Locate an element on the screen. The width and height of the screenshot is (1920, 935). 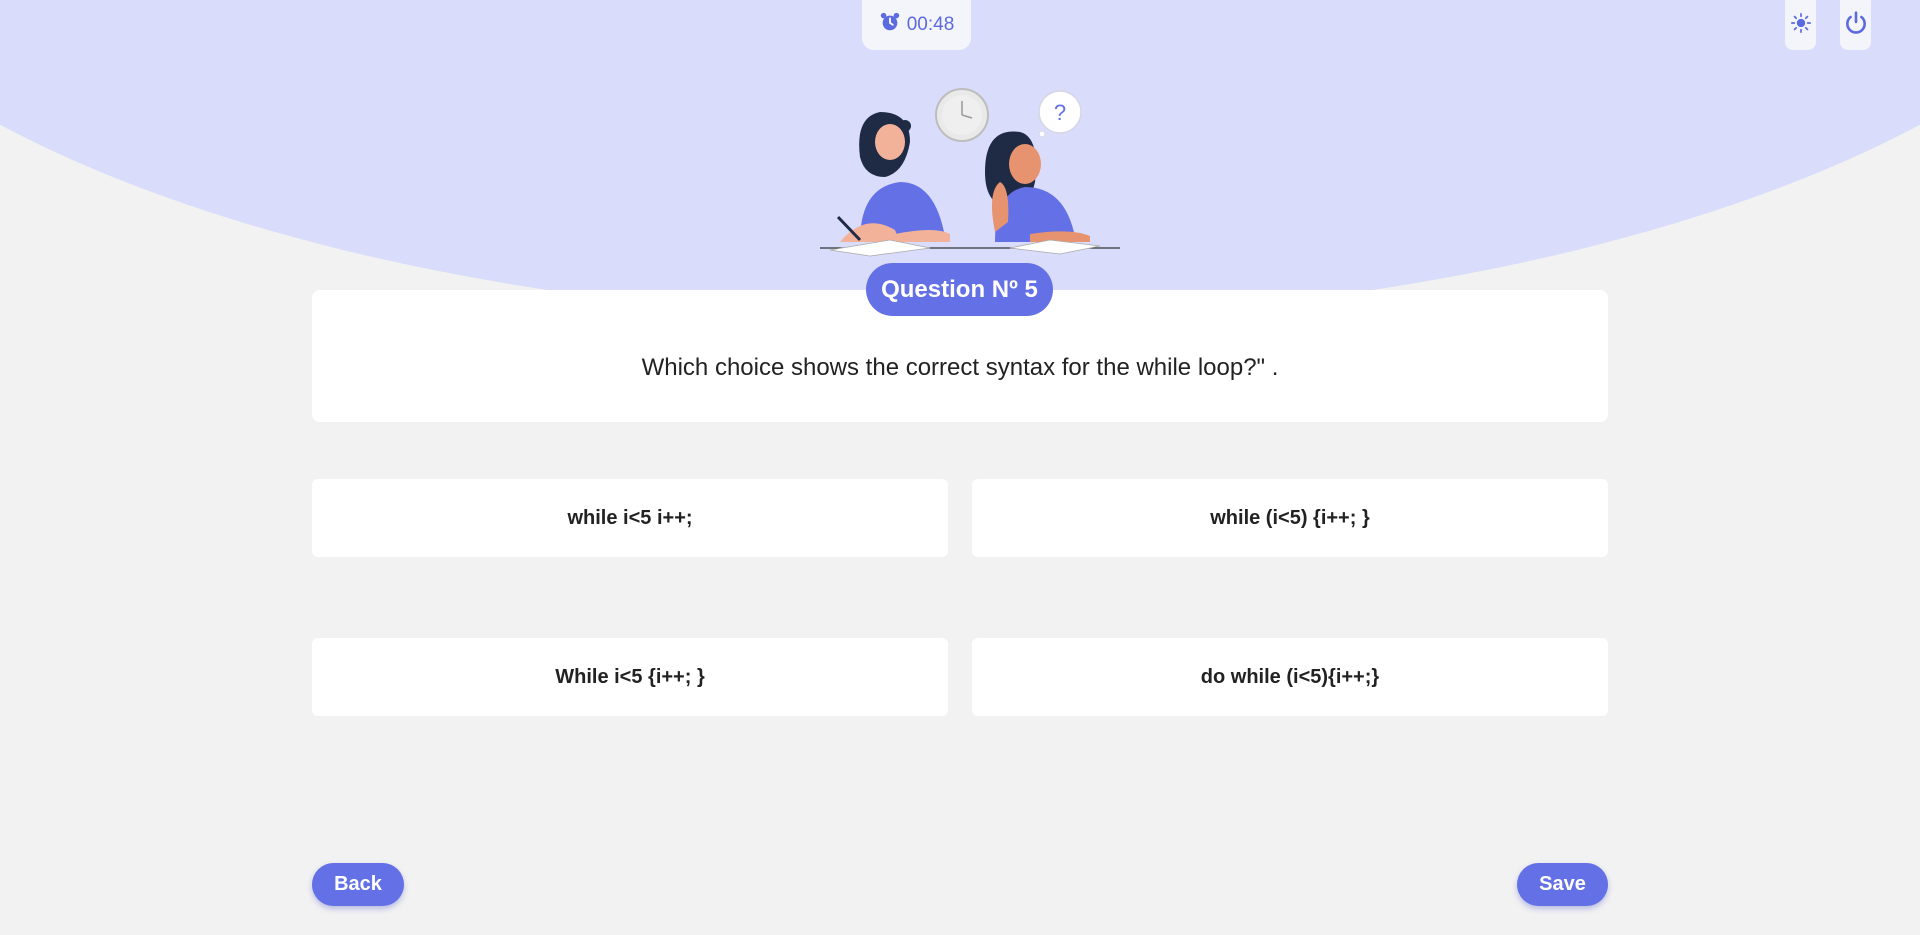
power-icon is located at coordinates (1856, 25).